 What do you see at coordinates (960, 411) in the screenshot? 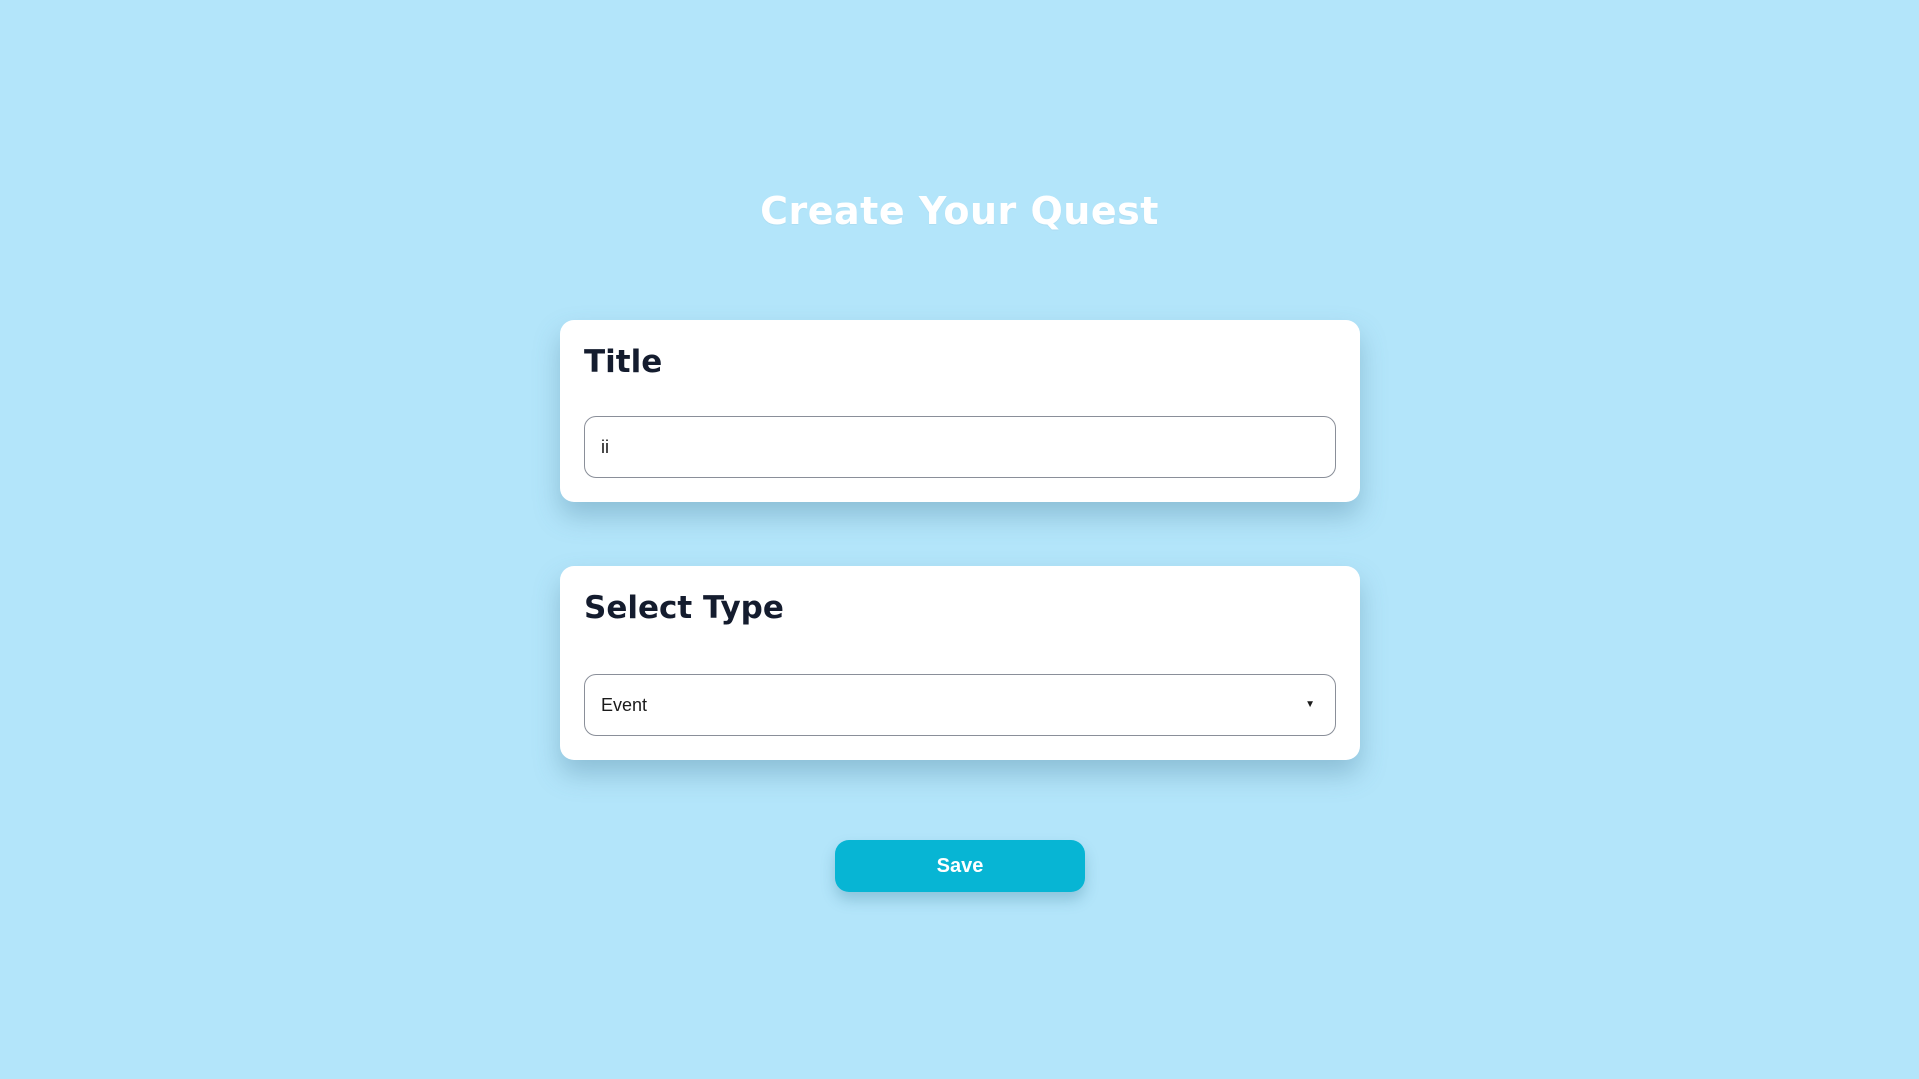
I see `title-card: Title` at bounding box center [960, 411].